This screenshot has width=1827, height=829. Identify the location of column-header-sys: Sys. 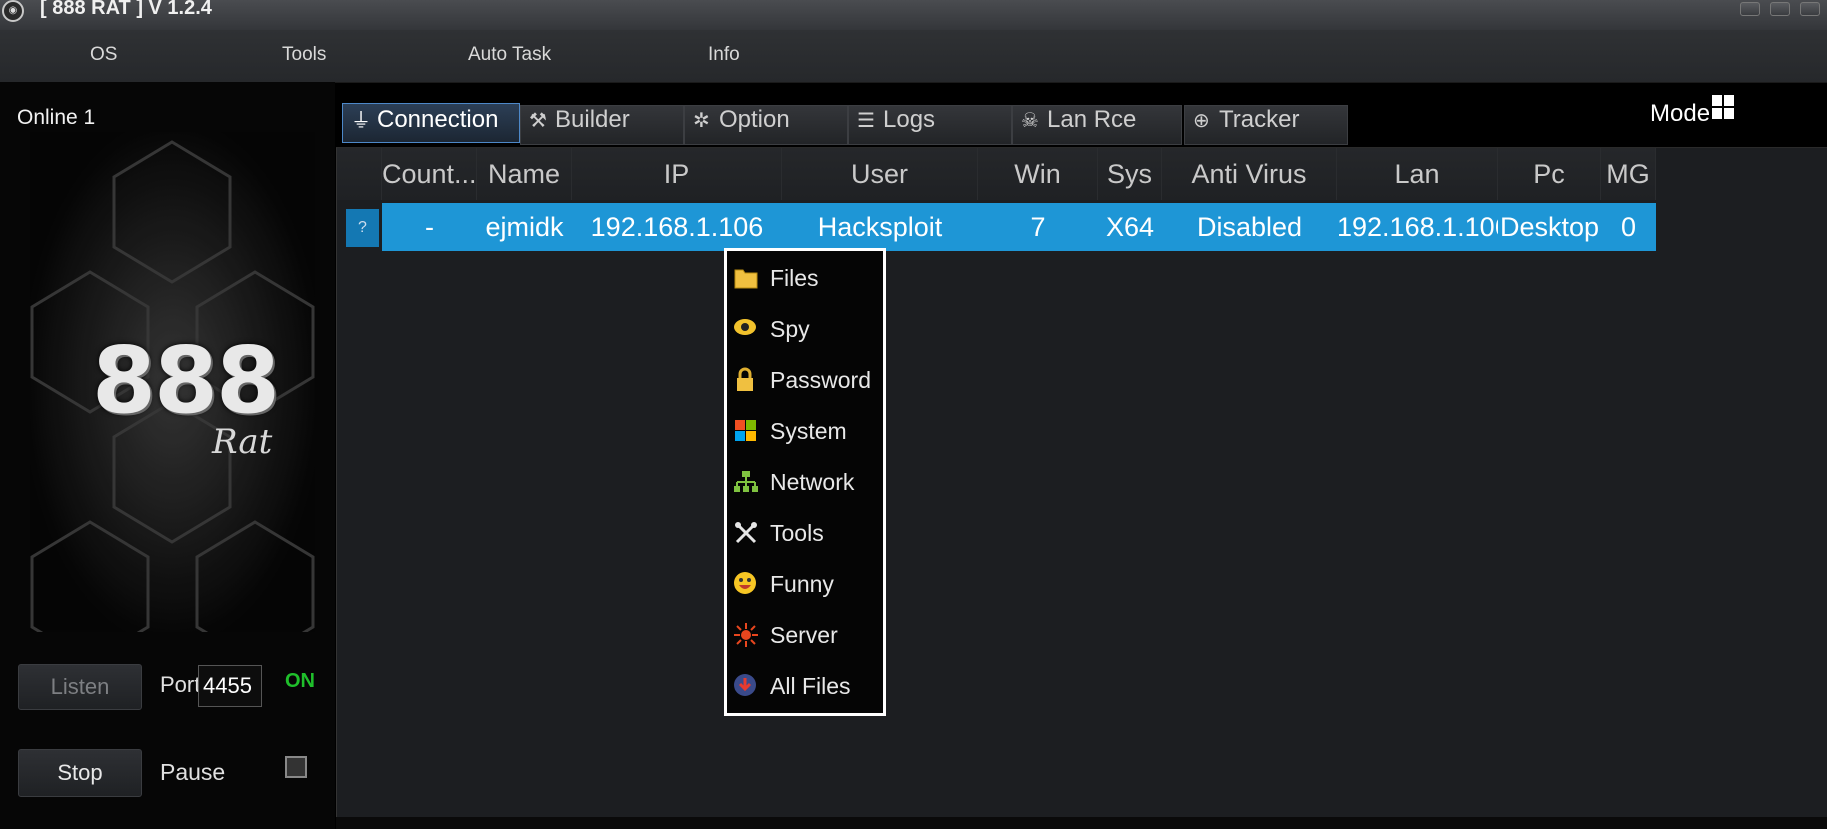
(1130, 174).